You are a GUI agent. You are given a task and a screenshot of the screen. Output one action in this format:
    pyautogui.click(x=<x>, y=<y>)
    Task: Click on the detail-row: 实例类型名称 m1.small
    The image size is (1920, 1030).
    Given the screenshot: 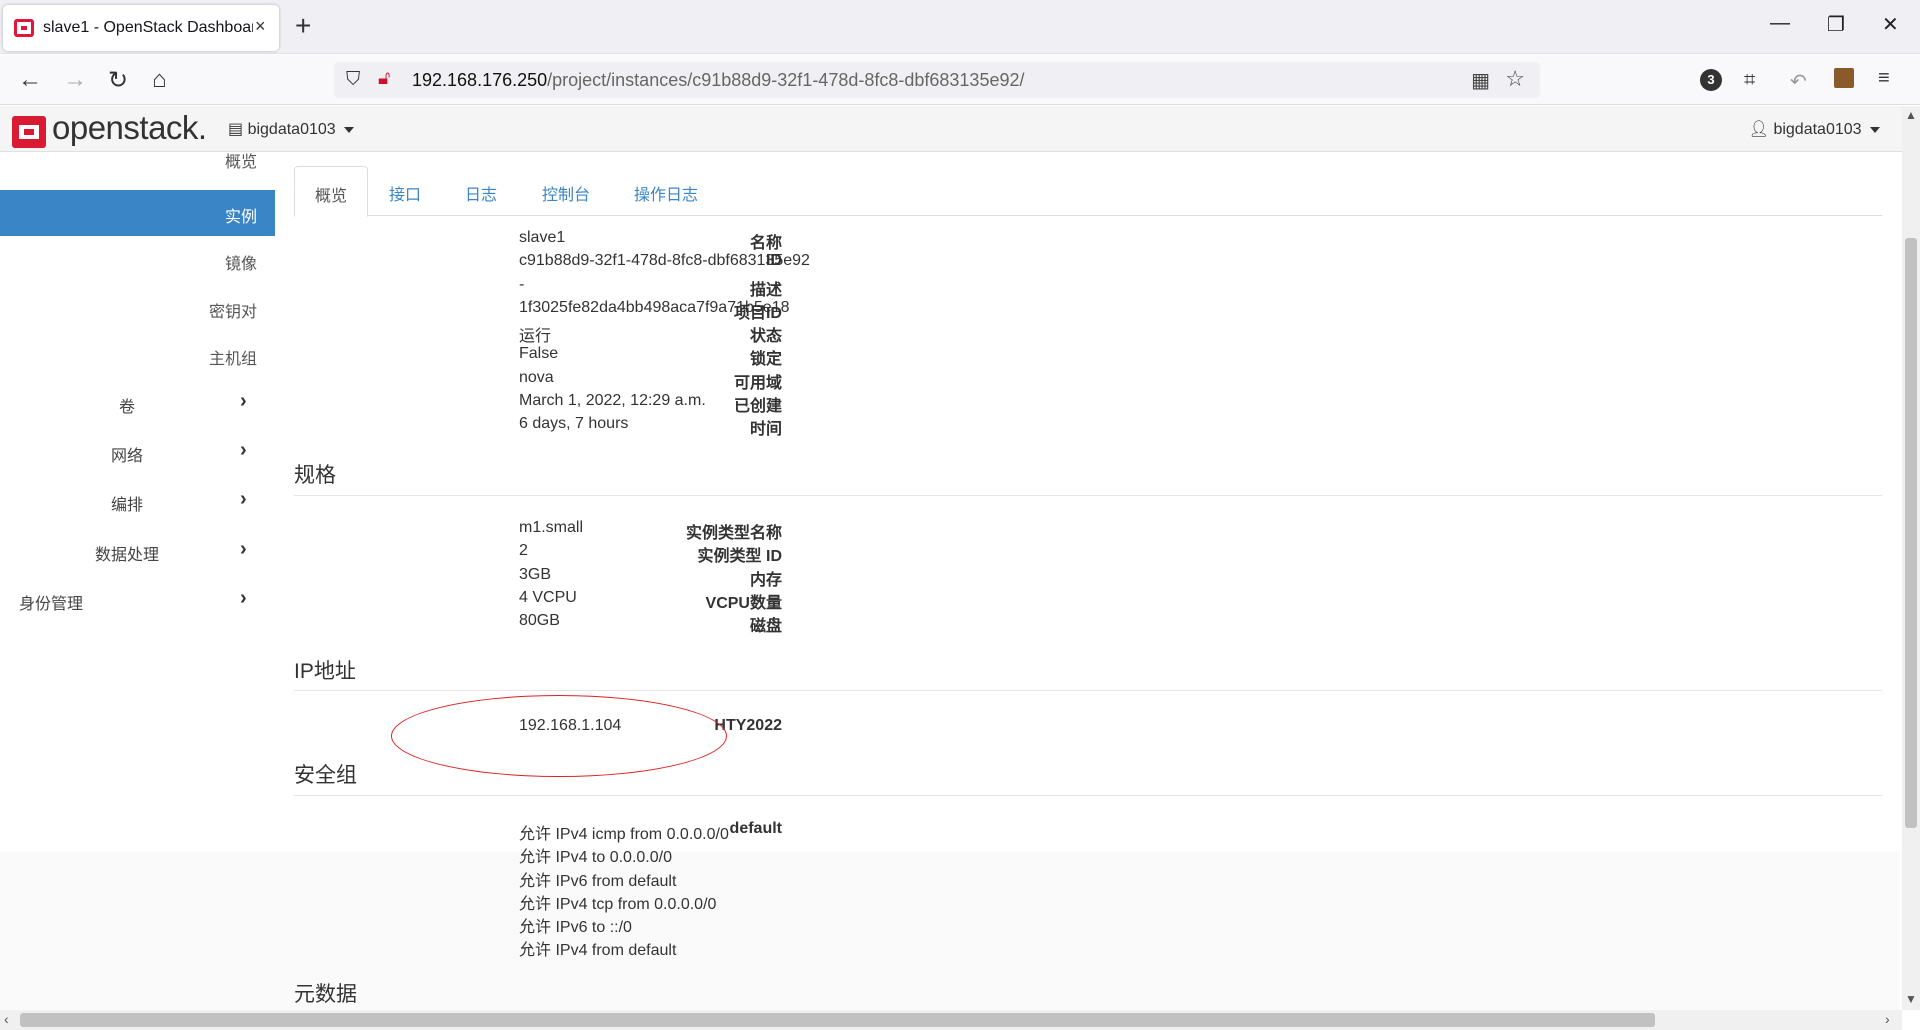 What is the action you would take?
    pyautogui.click(x=1088, y=530)
    